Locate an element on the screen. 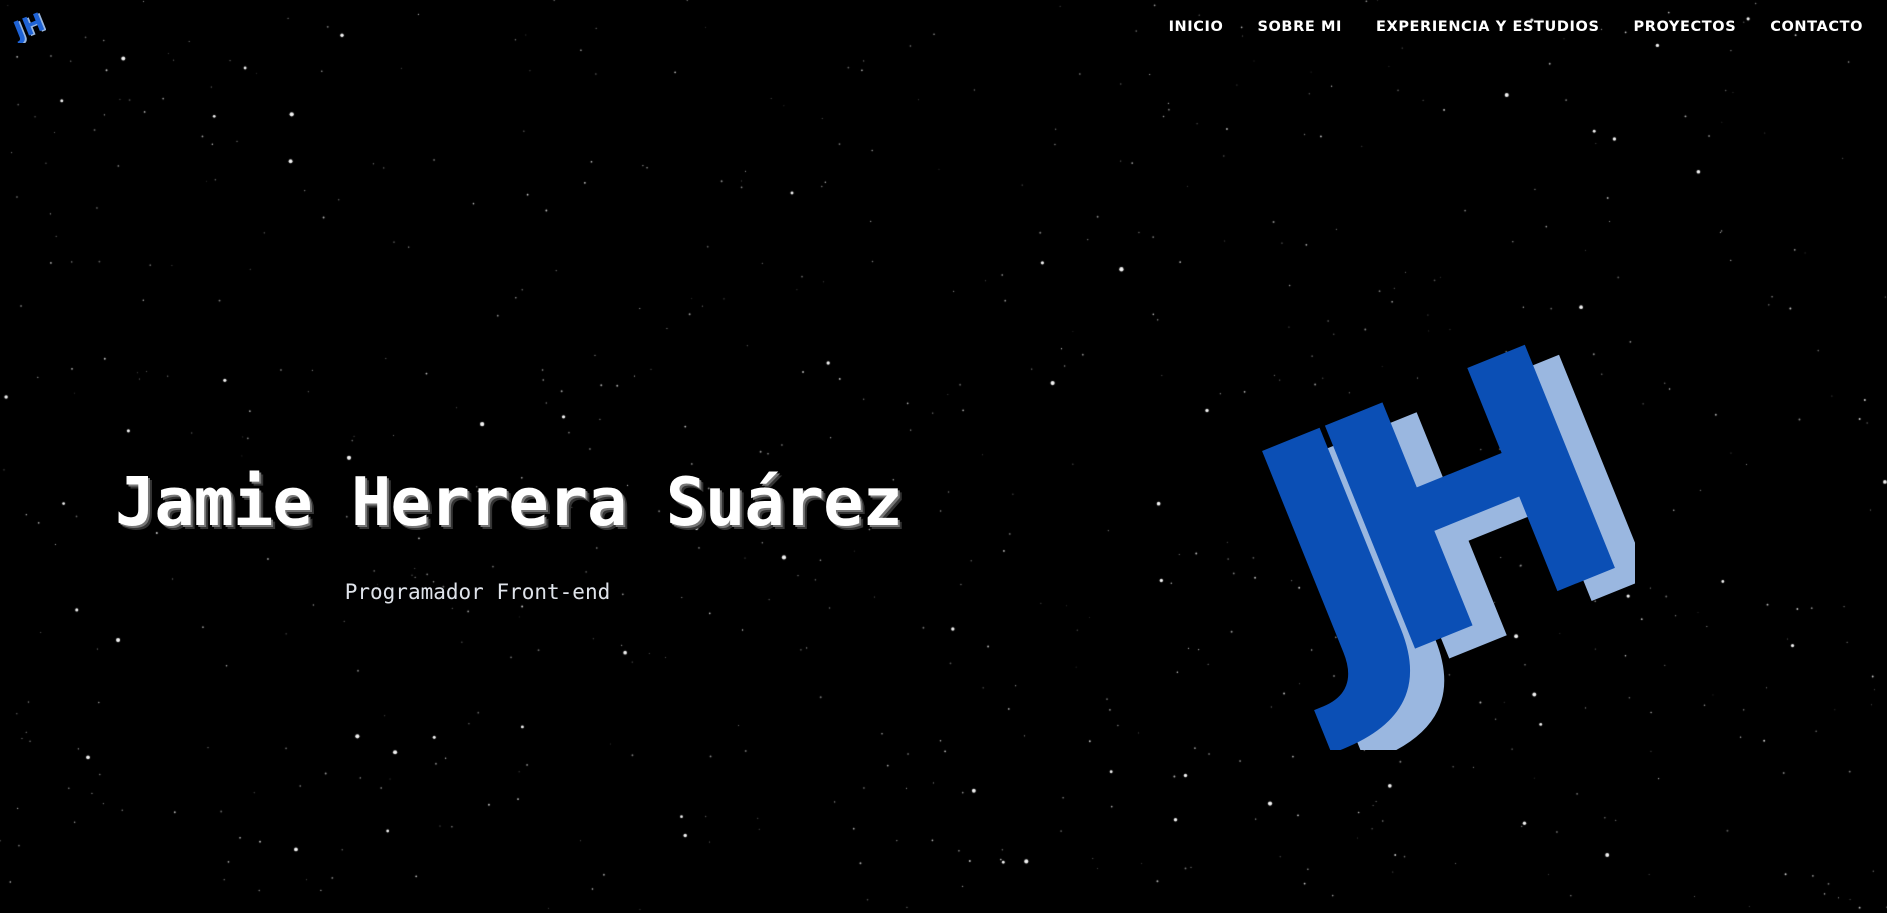  nav-link-inicio: INICIO is located at coordinates (1196, 27).